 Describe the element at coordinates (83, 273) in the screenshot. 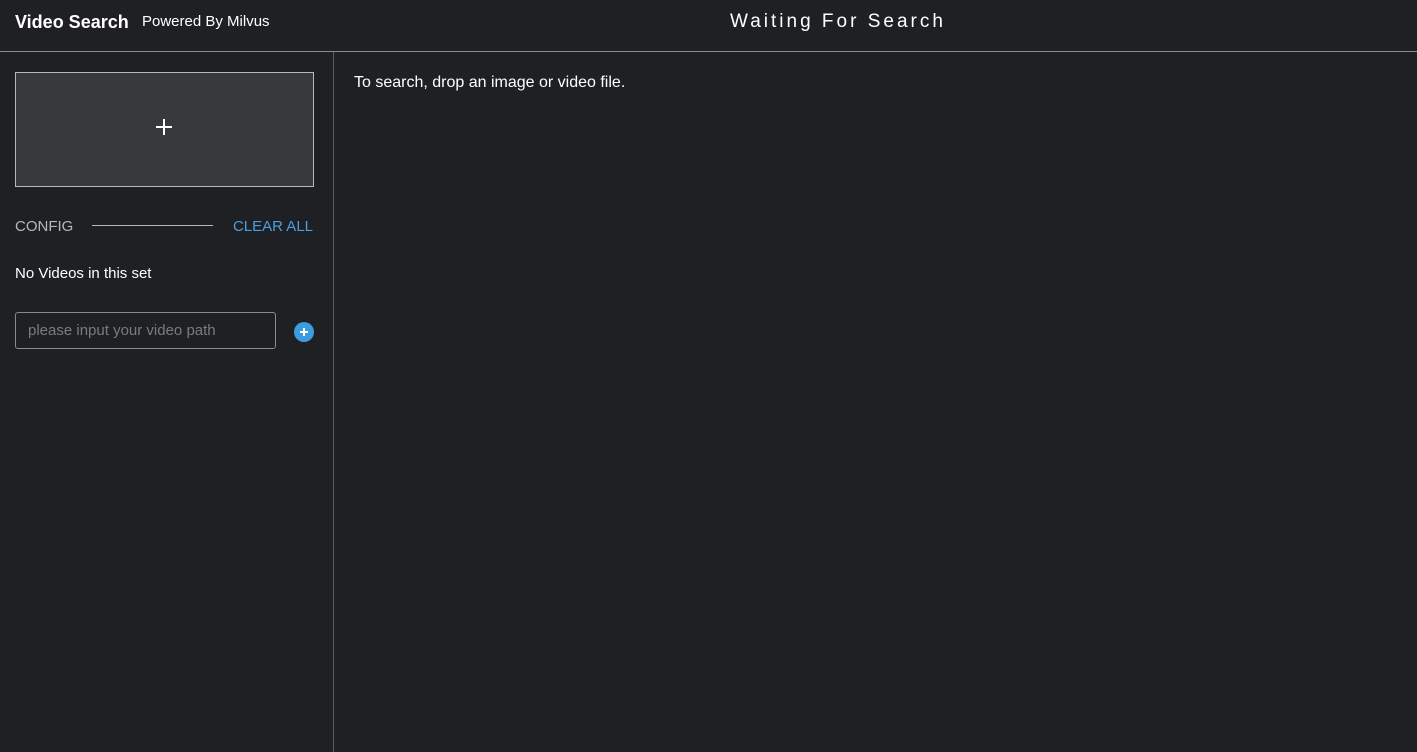

I see `empty-videos-message: No Videos in this set` at that location.